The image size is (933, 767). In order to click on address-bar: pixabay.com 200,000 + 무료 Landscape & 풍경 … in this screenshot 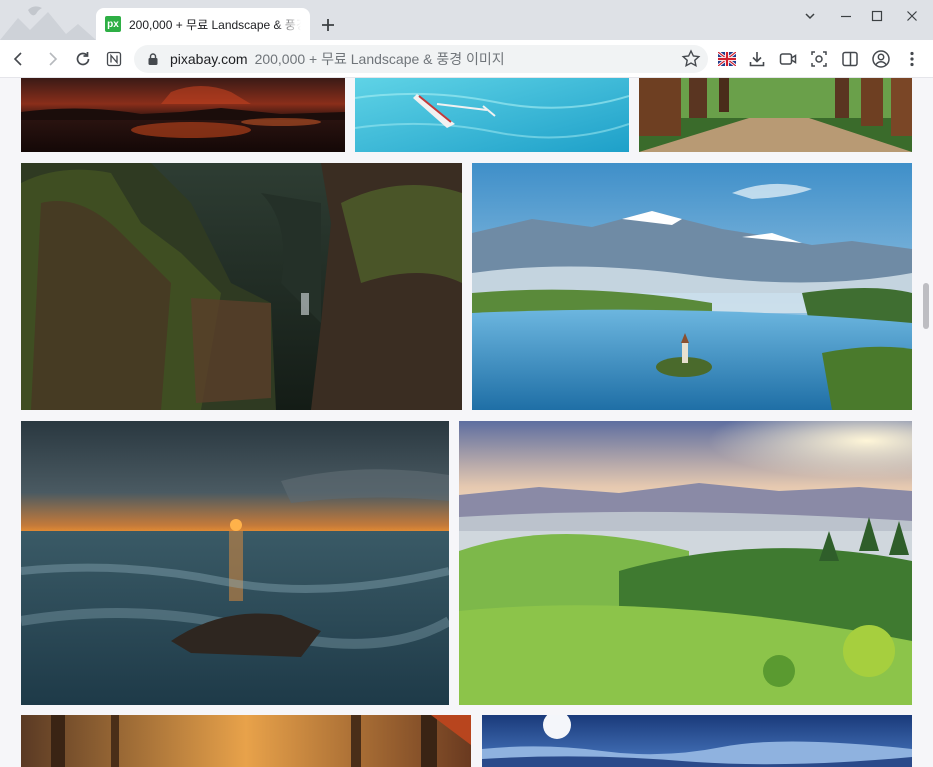, I will do `click(421, 59)`.